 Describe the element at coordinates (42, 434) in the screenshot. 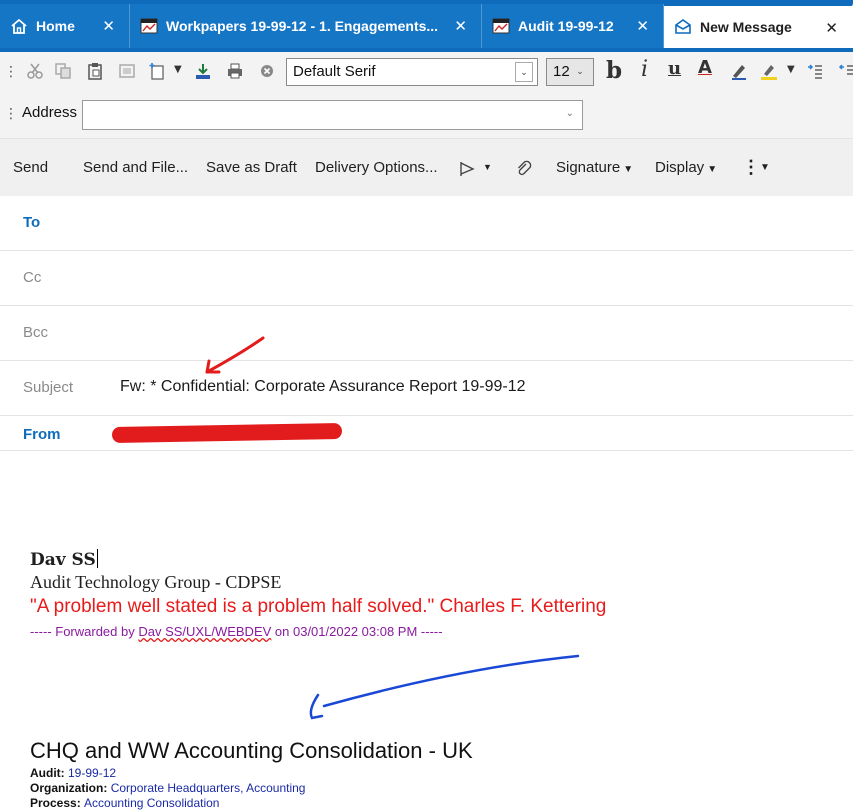

I see `from-label: From` at that location.